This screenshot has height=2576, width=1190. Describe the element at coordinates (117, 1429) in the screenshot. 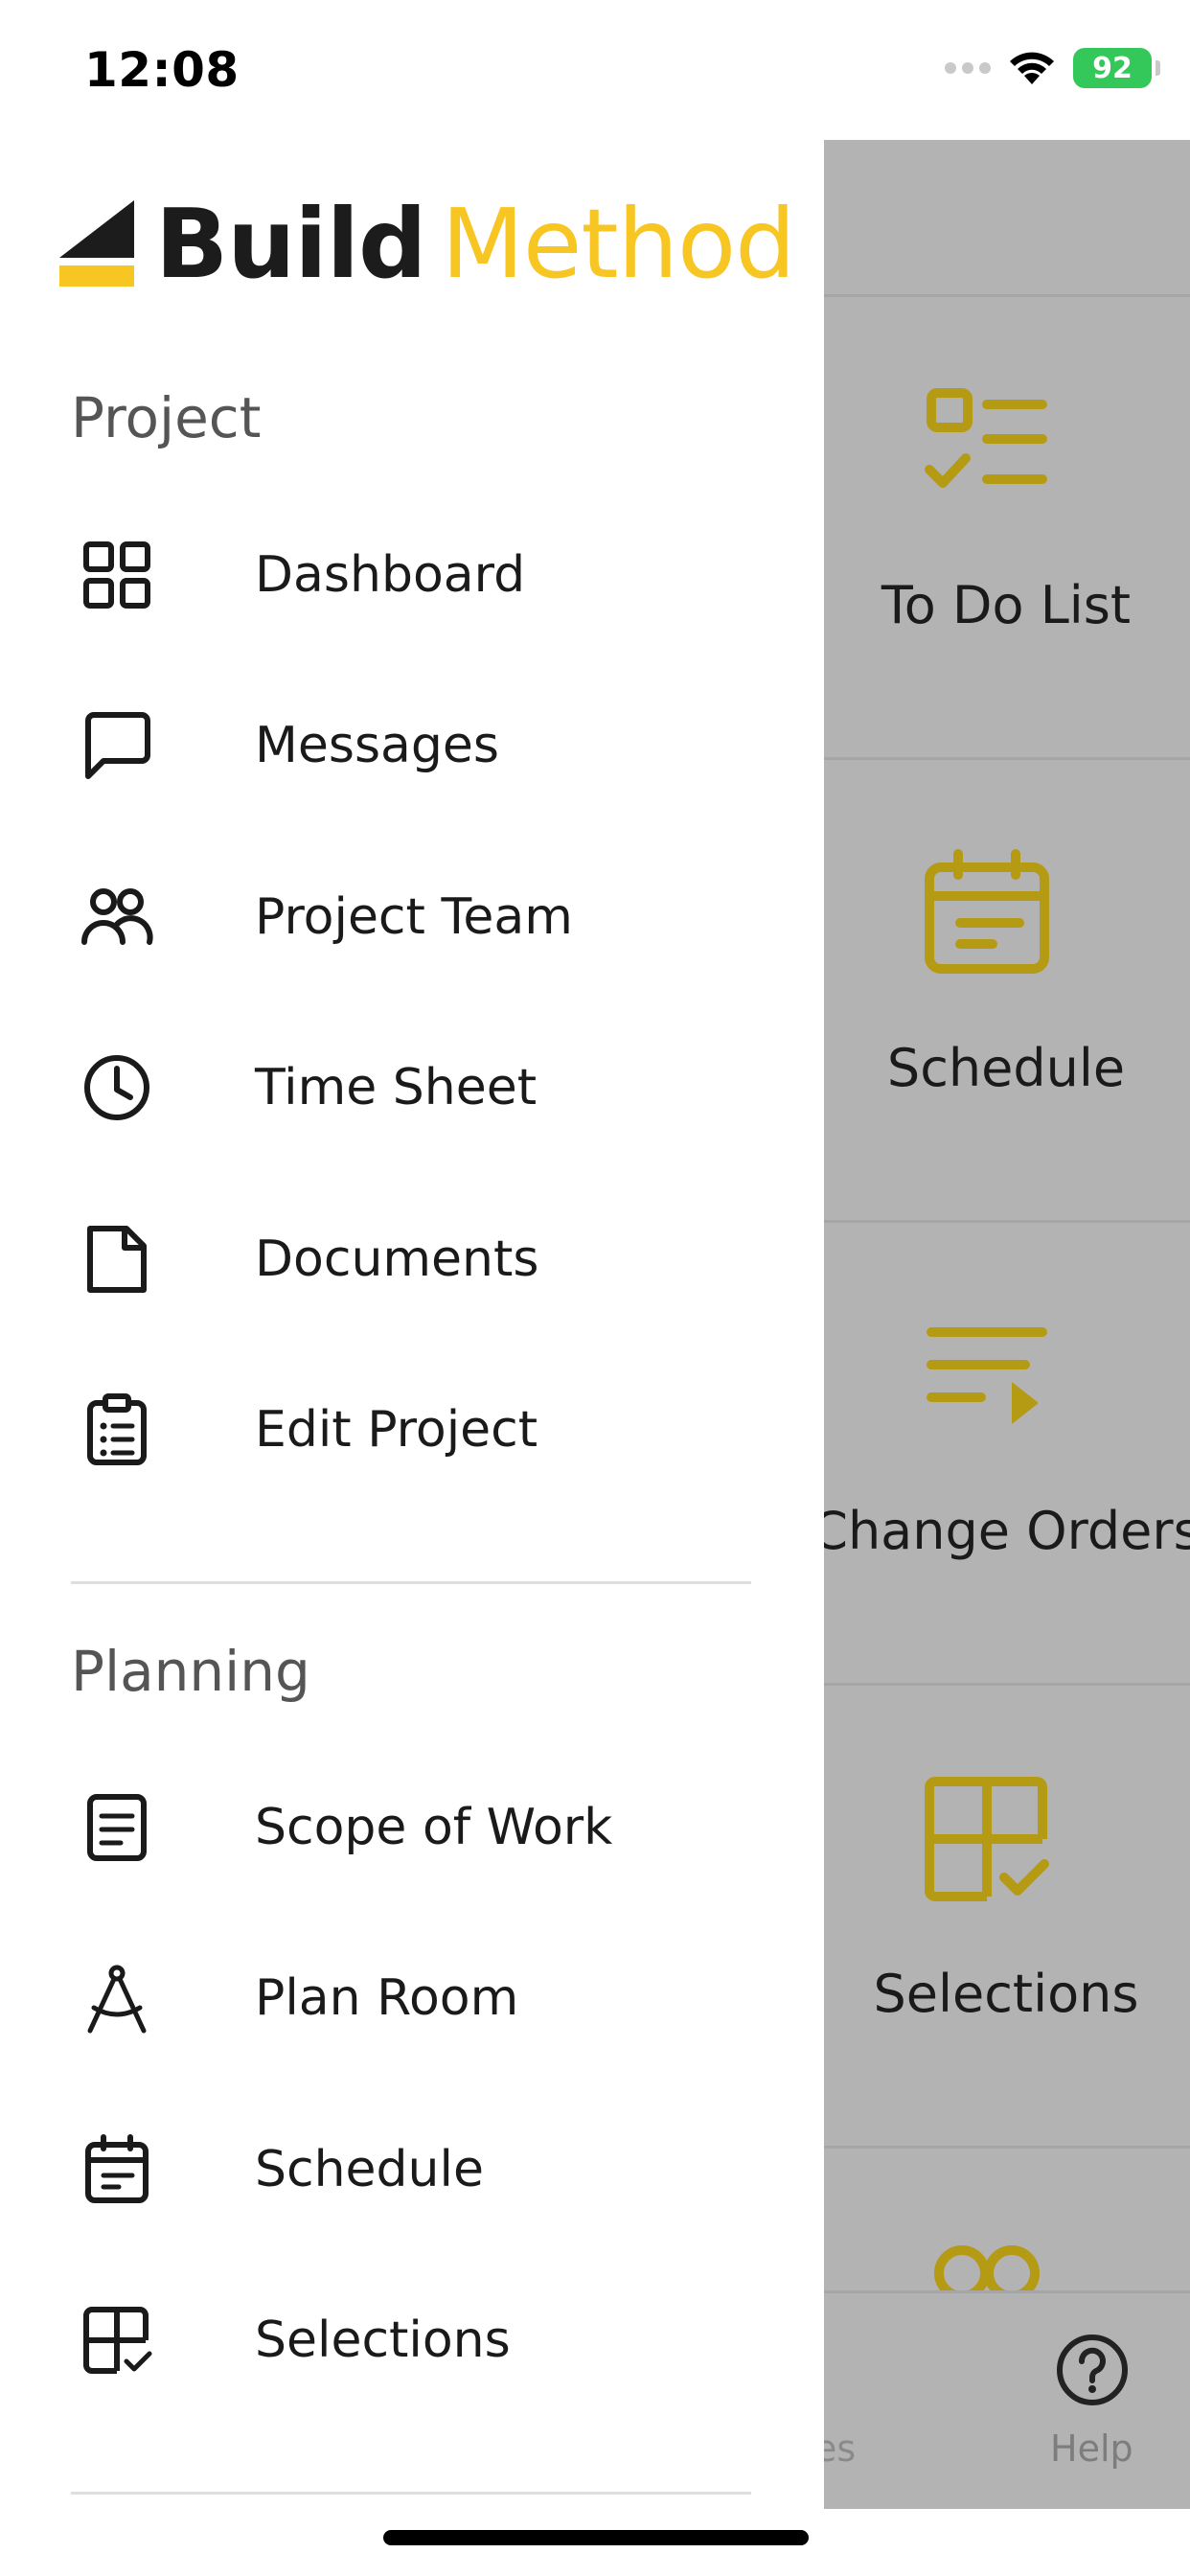

I see `clipboard-icon` at that location.